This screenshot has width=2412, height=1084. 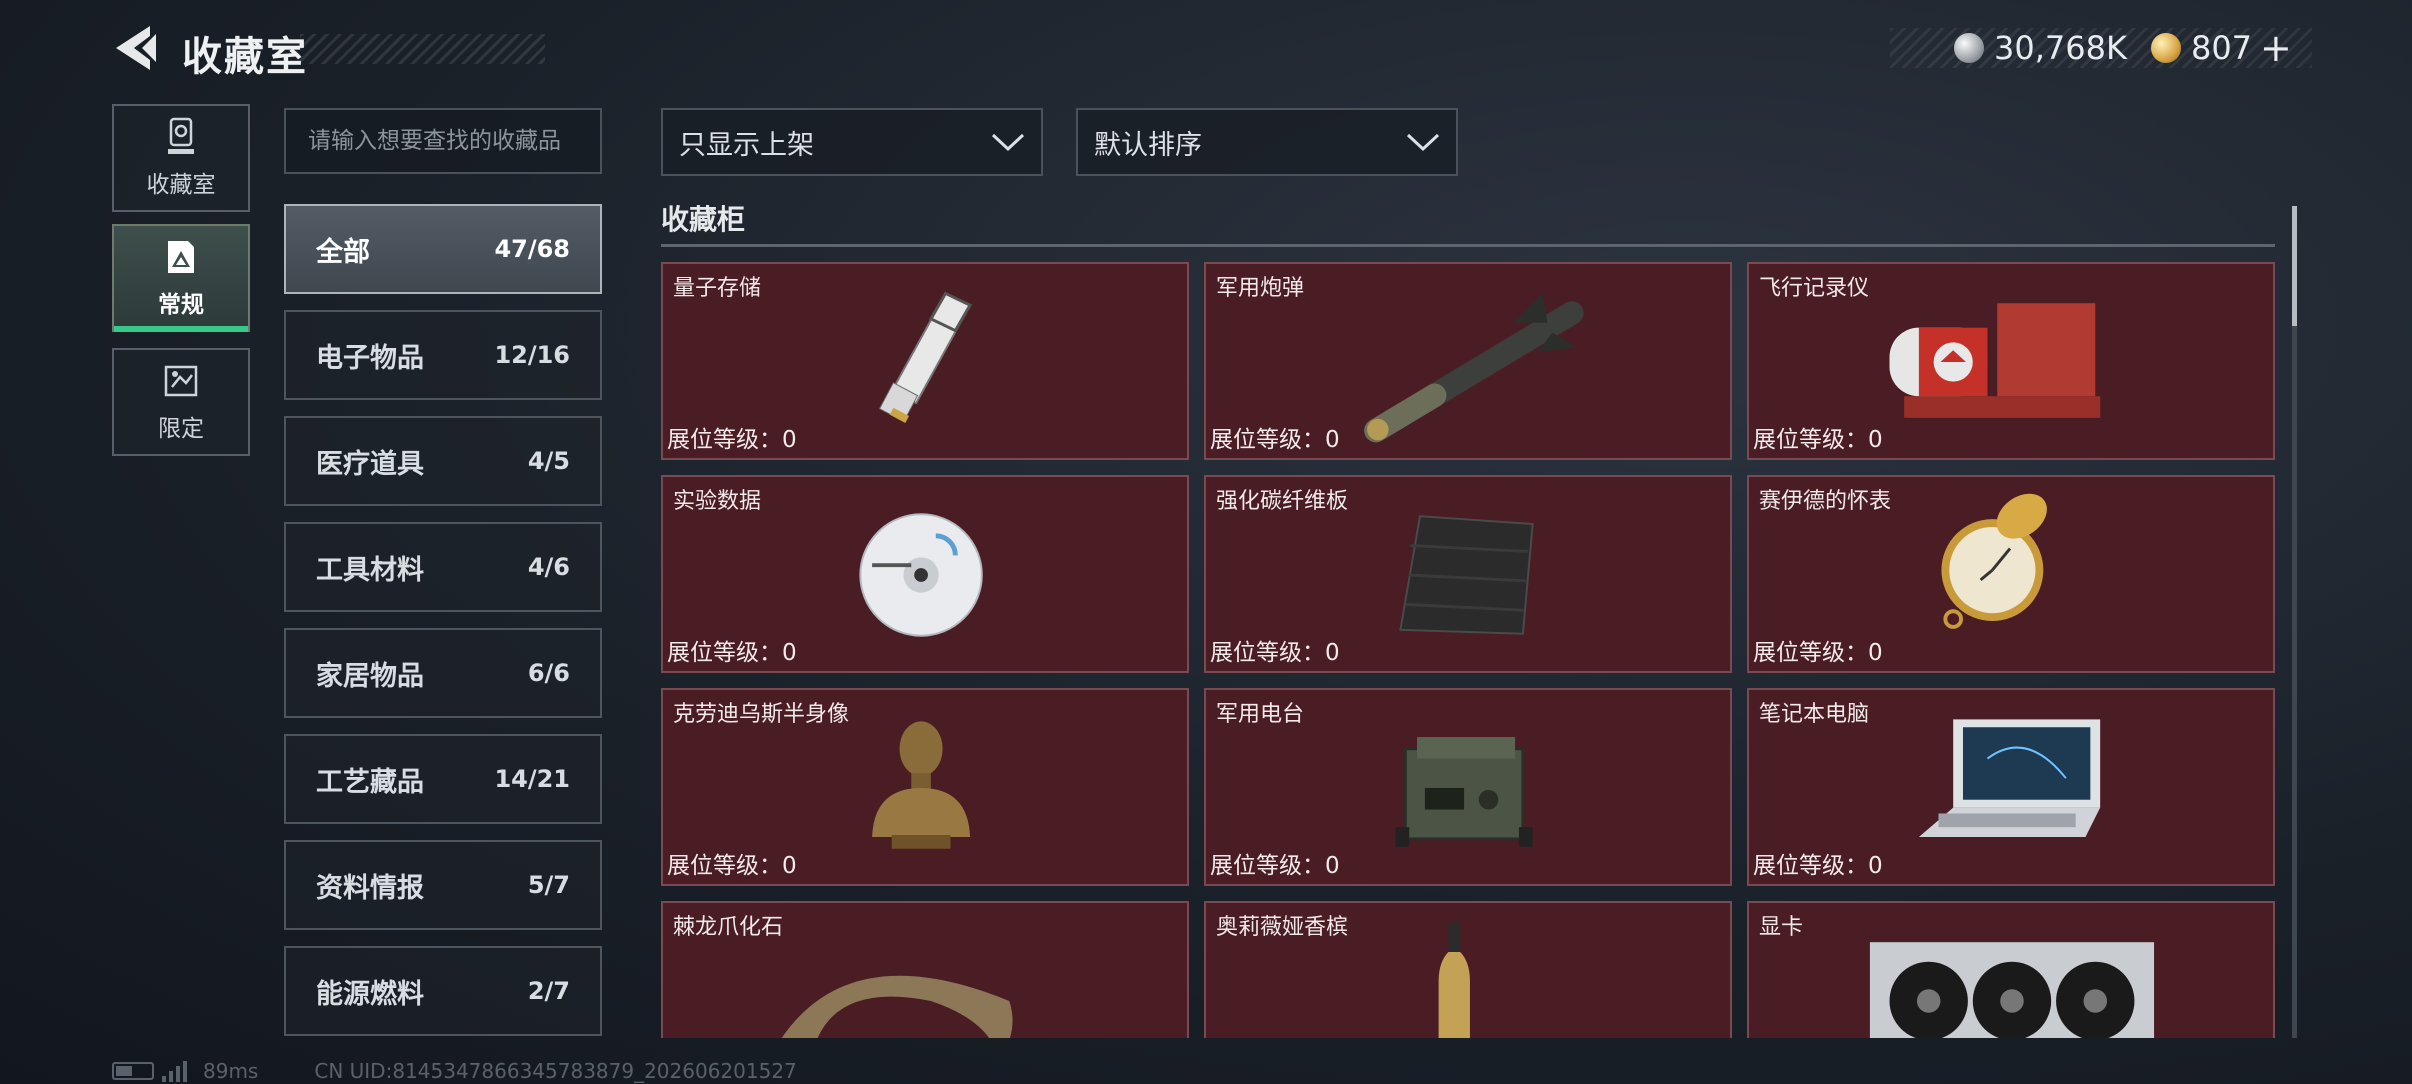 I want to click on shelf-filter-value: 只显示上架, so click(x=746, y=145).